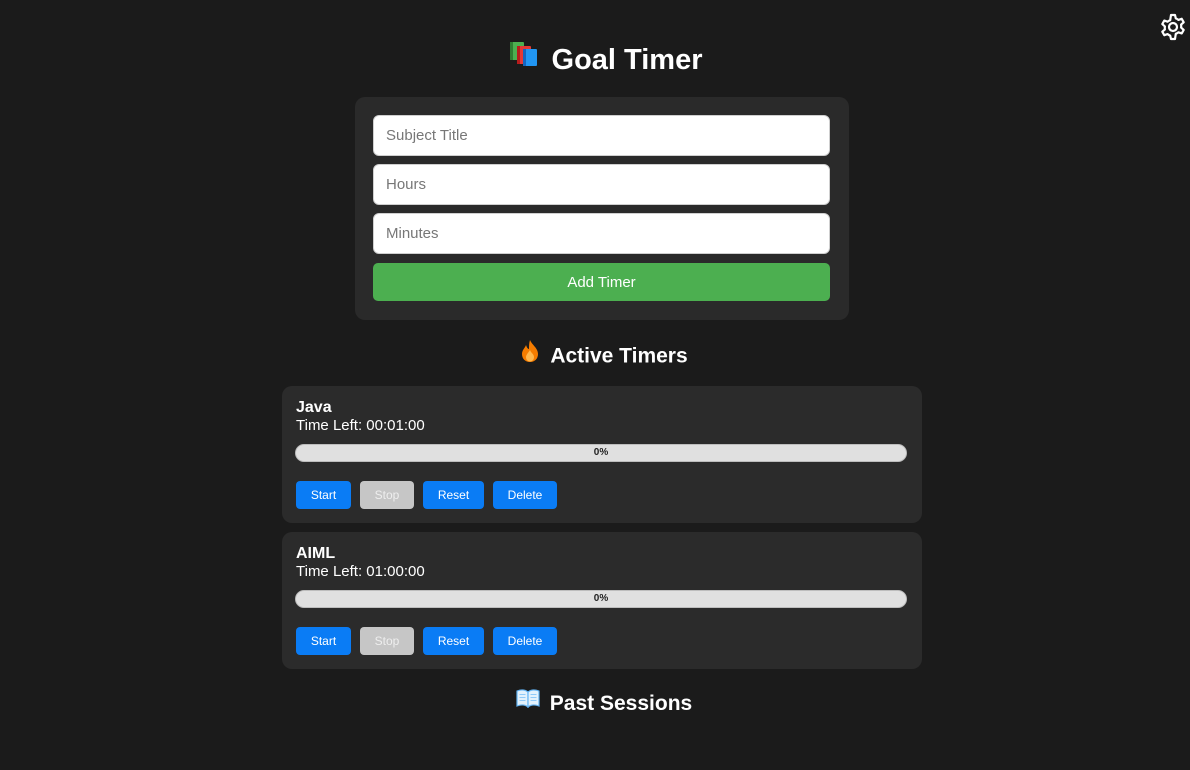 The height and width of the screenshot is (770, 1190). What do you see at coordinates (360, 571) in the screenshot?
I see `timer-time-left: Time Left: 01:00:00` at bounding box center [360, 571].